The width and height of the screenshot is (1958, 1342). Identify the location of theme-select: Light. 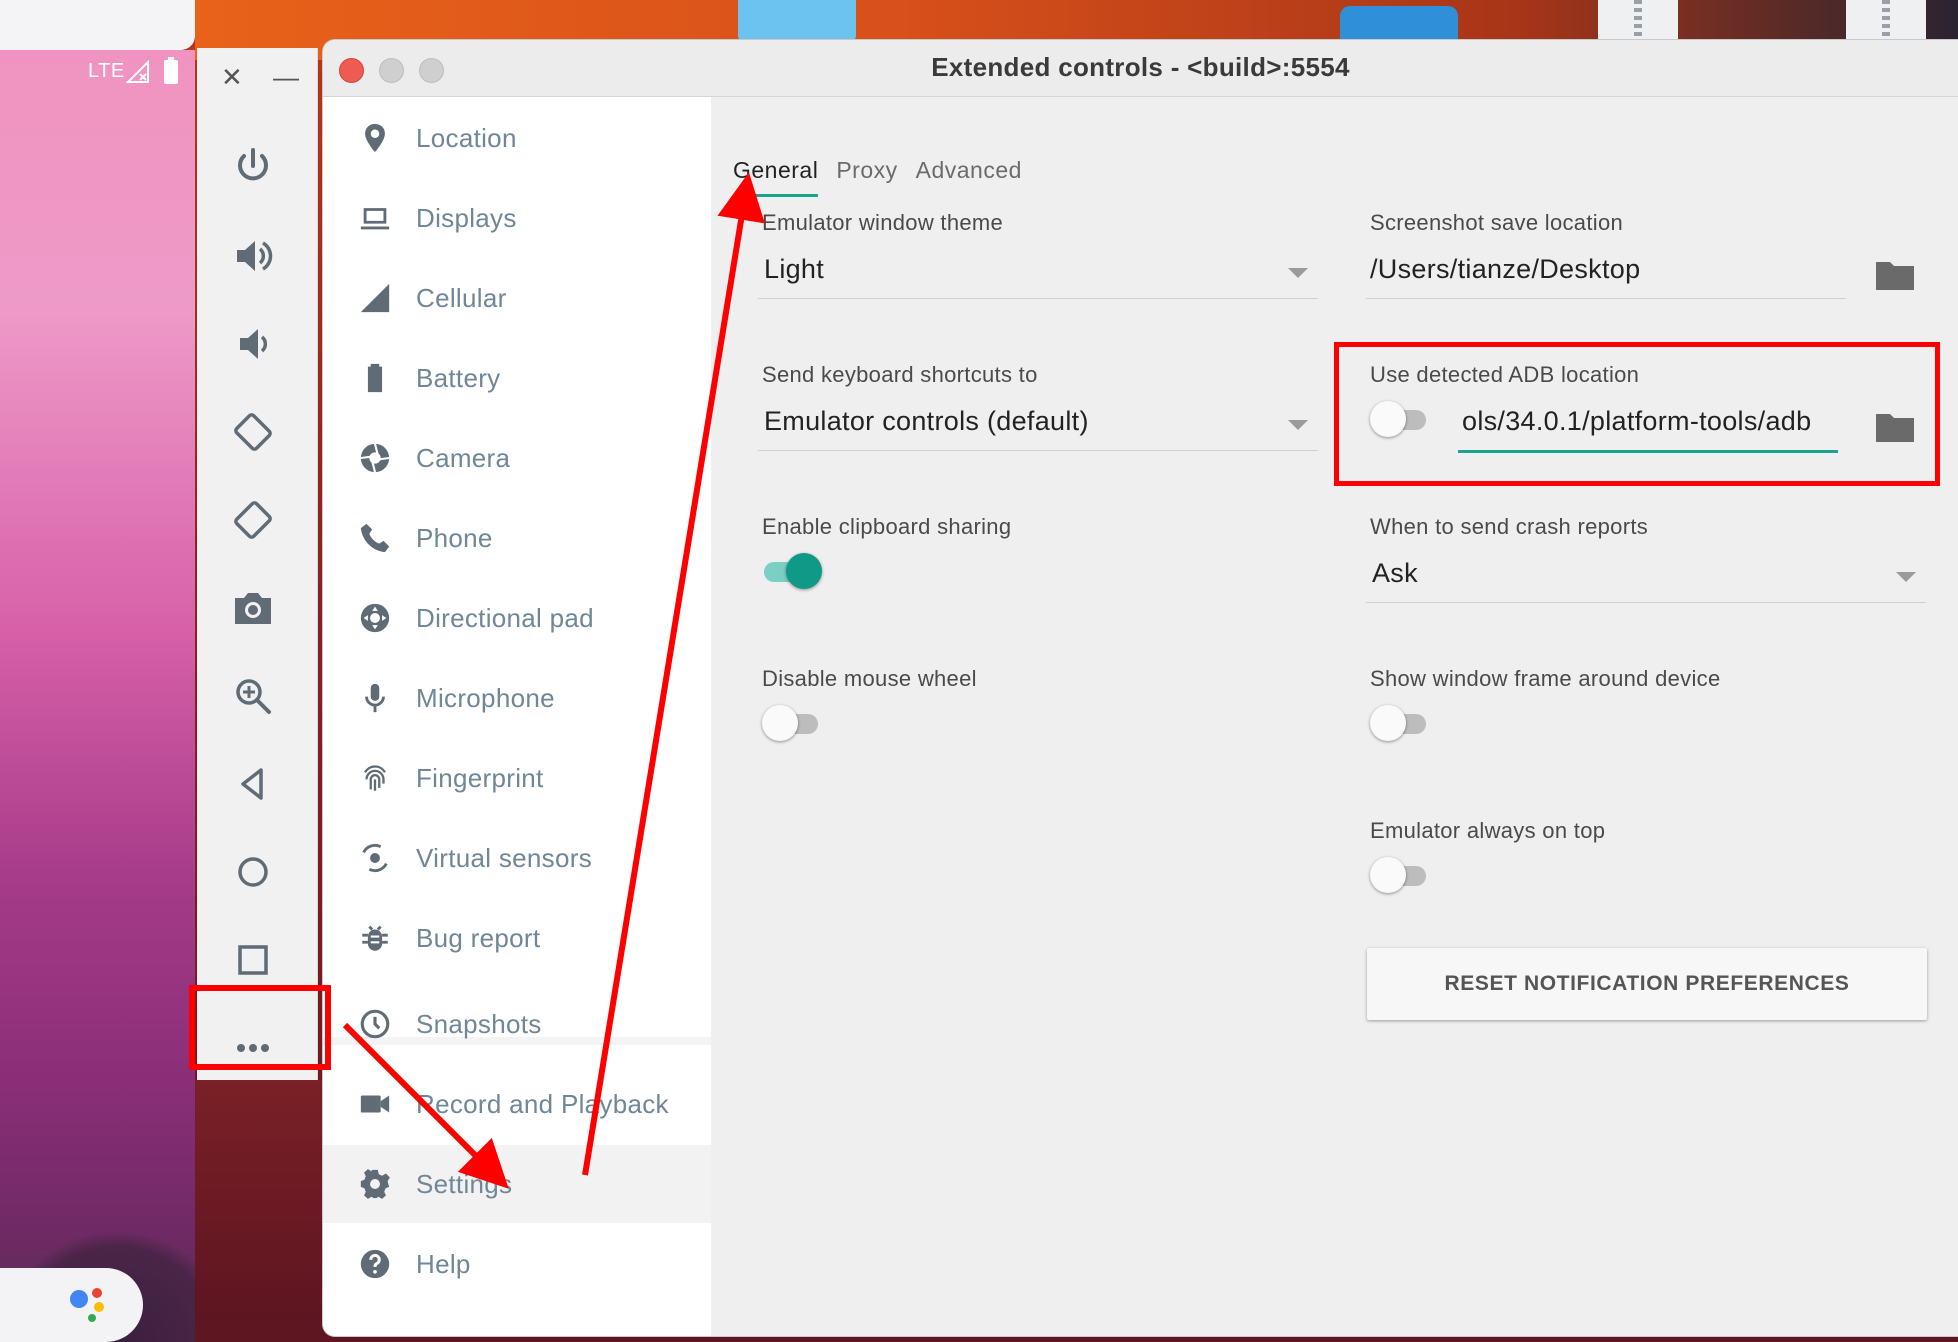
(1038, 272).